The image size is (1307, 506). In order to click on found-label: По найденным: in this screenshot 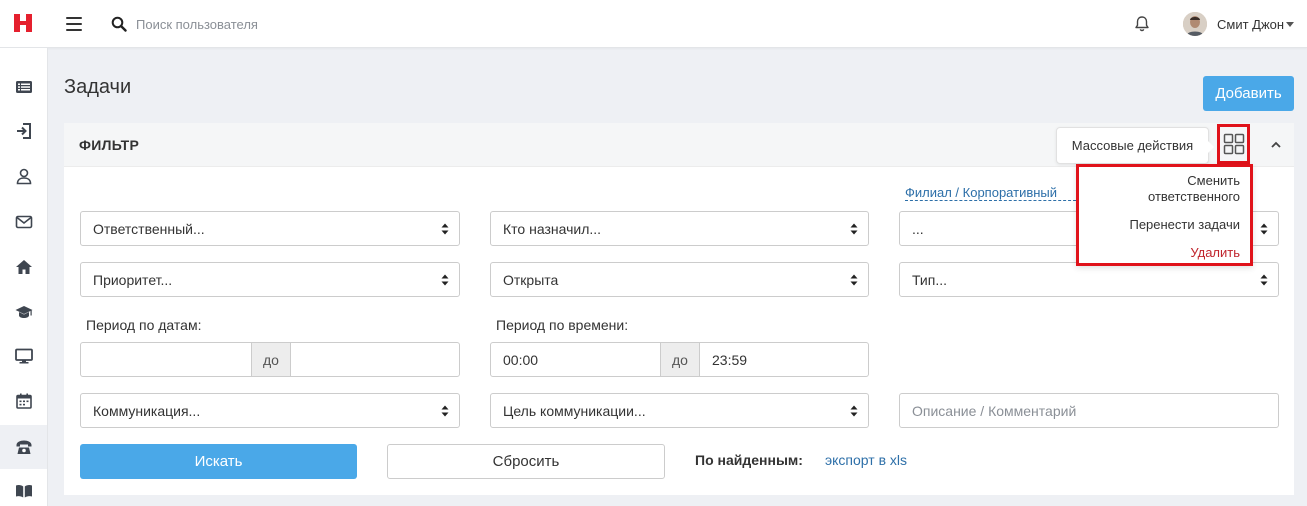, I will do `click(749, 460)`.